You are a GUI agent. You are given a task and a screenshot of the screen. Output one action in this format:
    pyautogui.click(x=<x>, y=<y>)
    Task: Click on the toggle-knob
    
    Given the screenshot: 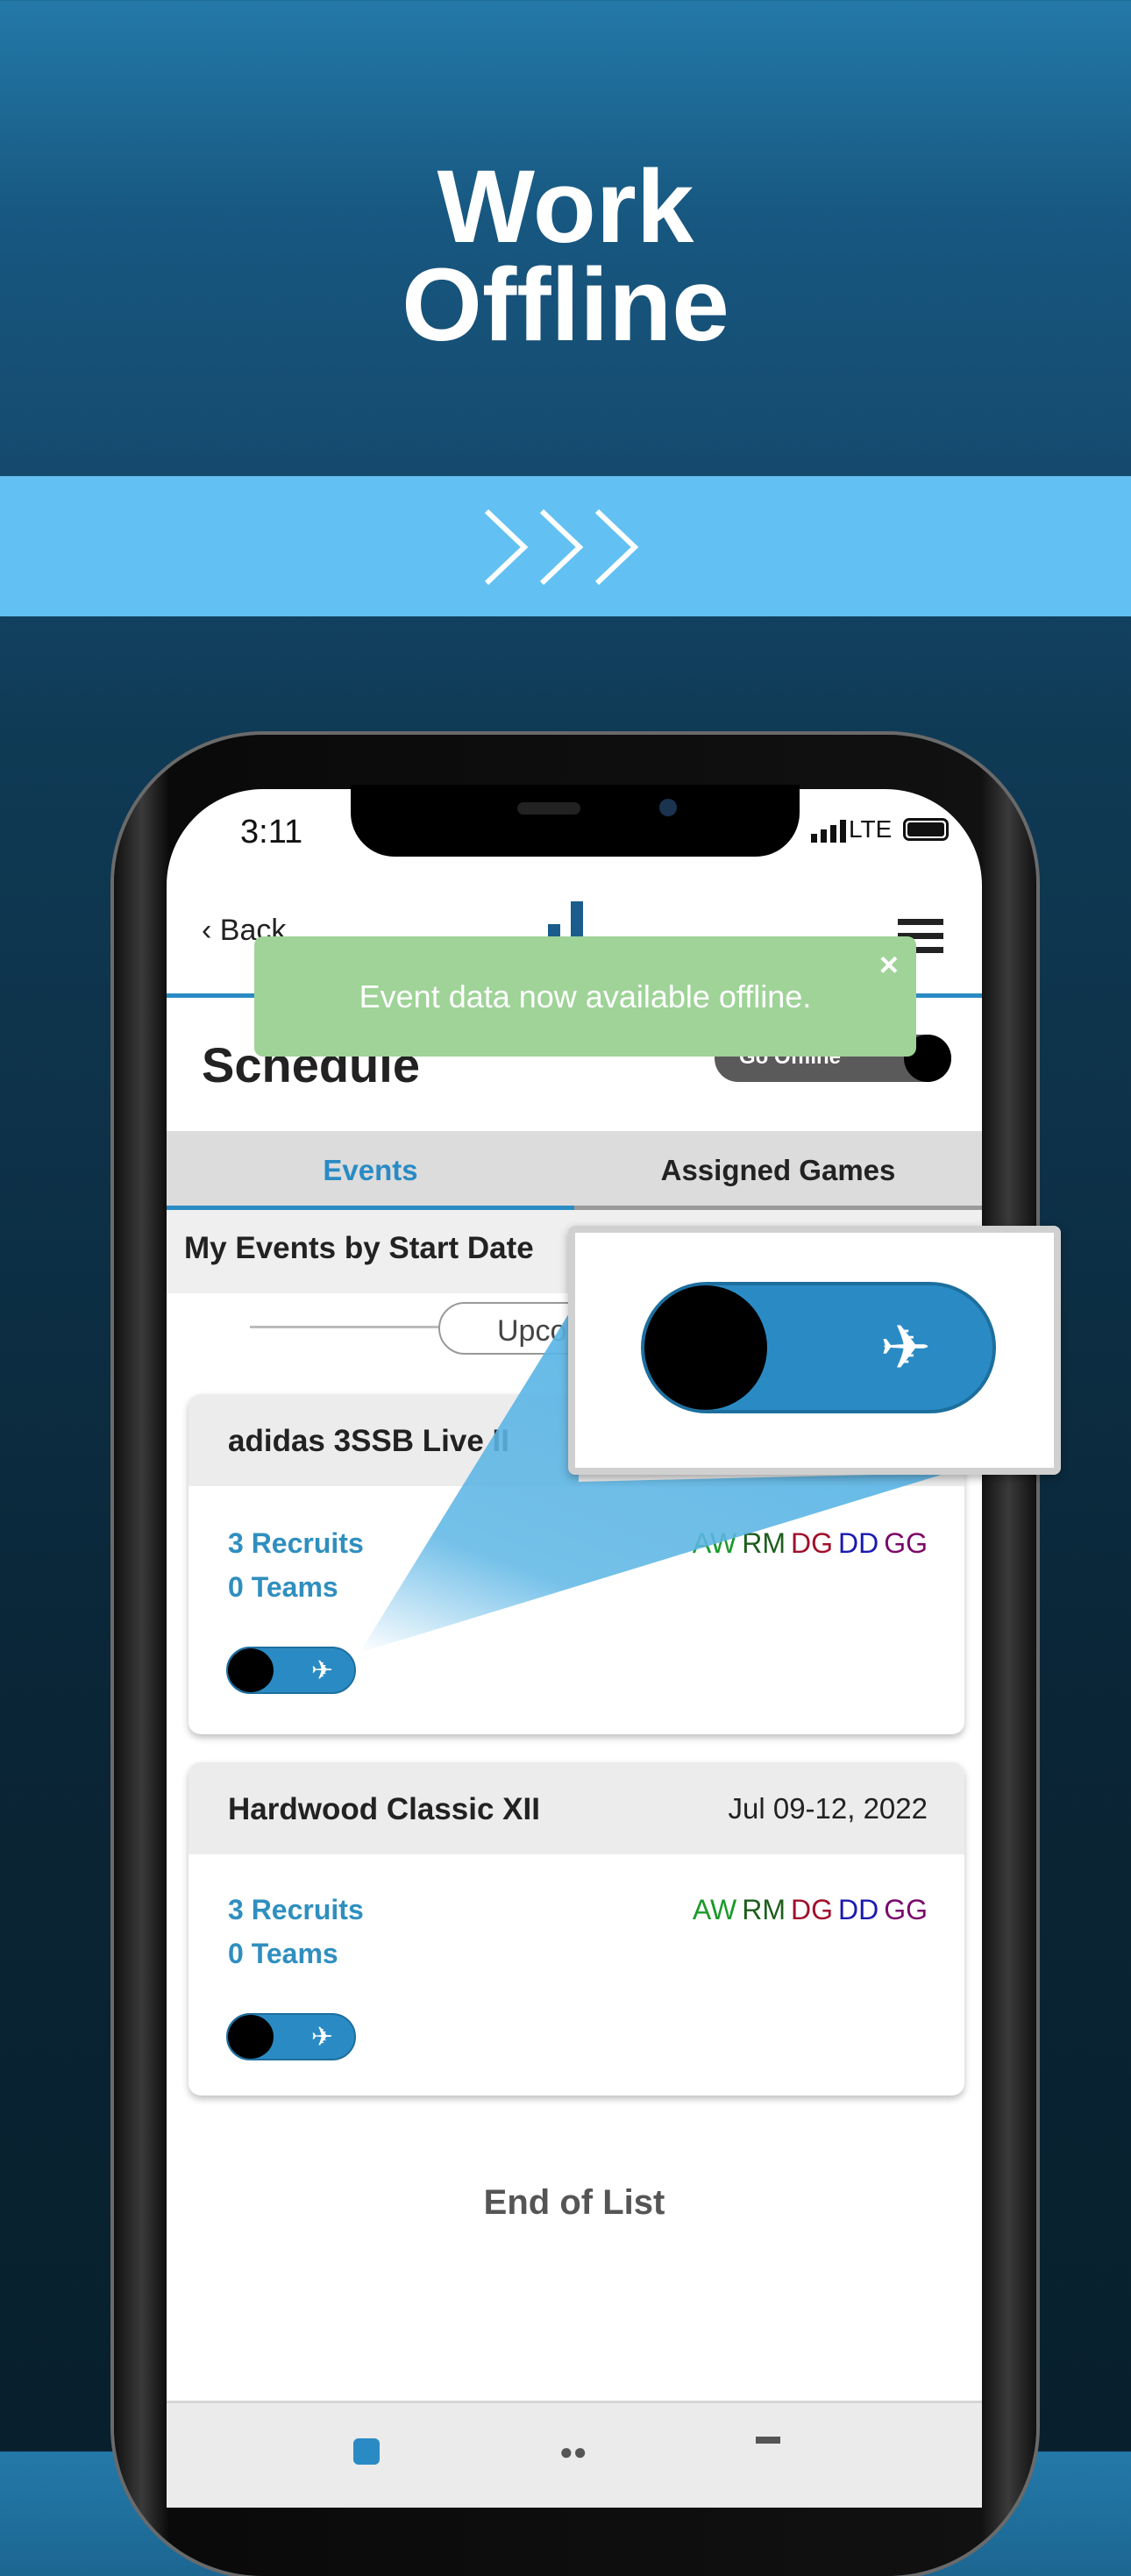 What is the action you would take?
    pyautogui.click(x=705, y=1347)
    